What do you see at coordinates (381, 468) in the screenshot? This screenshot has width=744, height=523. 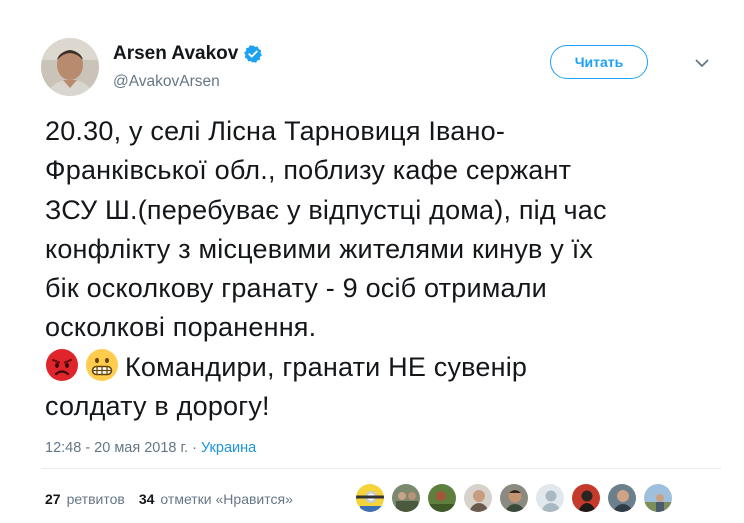 I see `divider` at bounding box center [381, 468].